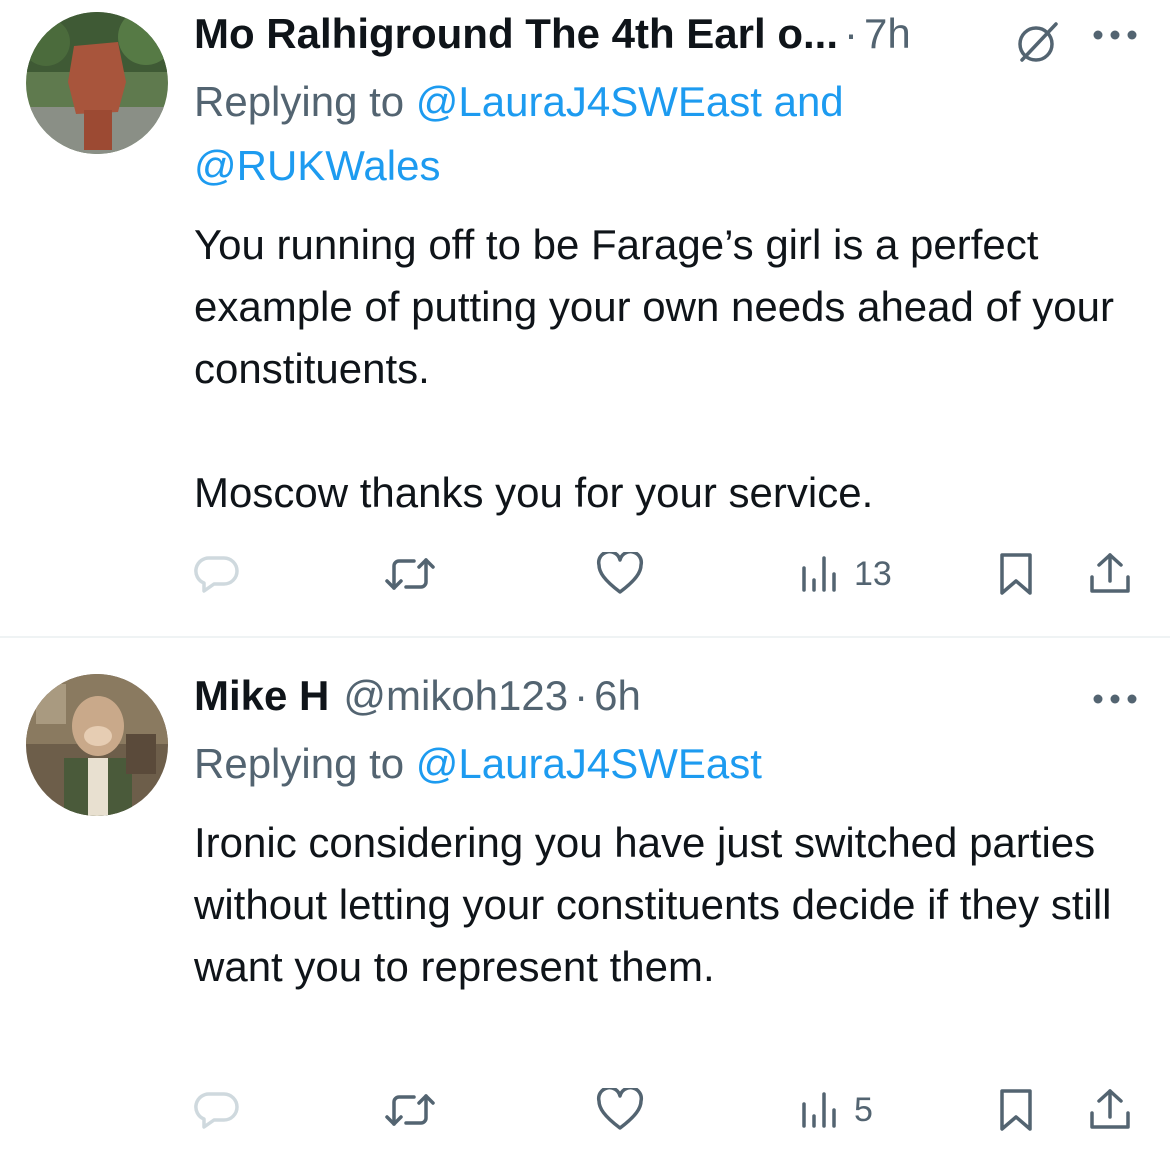 The width and height of the screenshot is (1170, 1176). I want to click on user-handle: @mikoh123, so click(455, 695).